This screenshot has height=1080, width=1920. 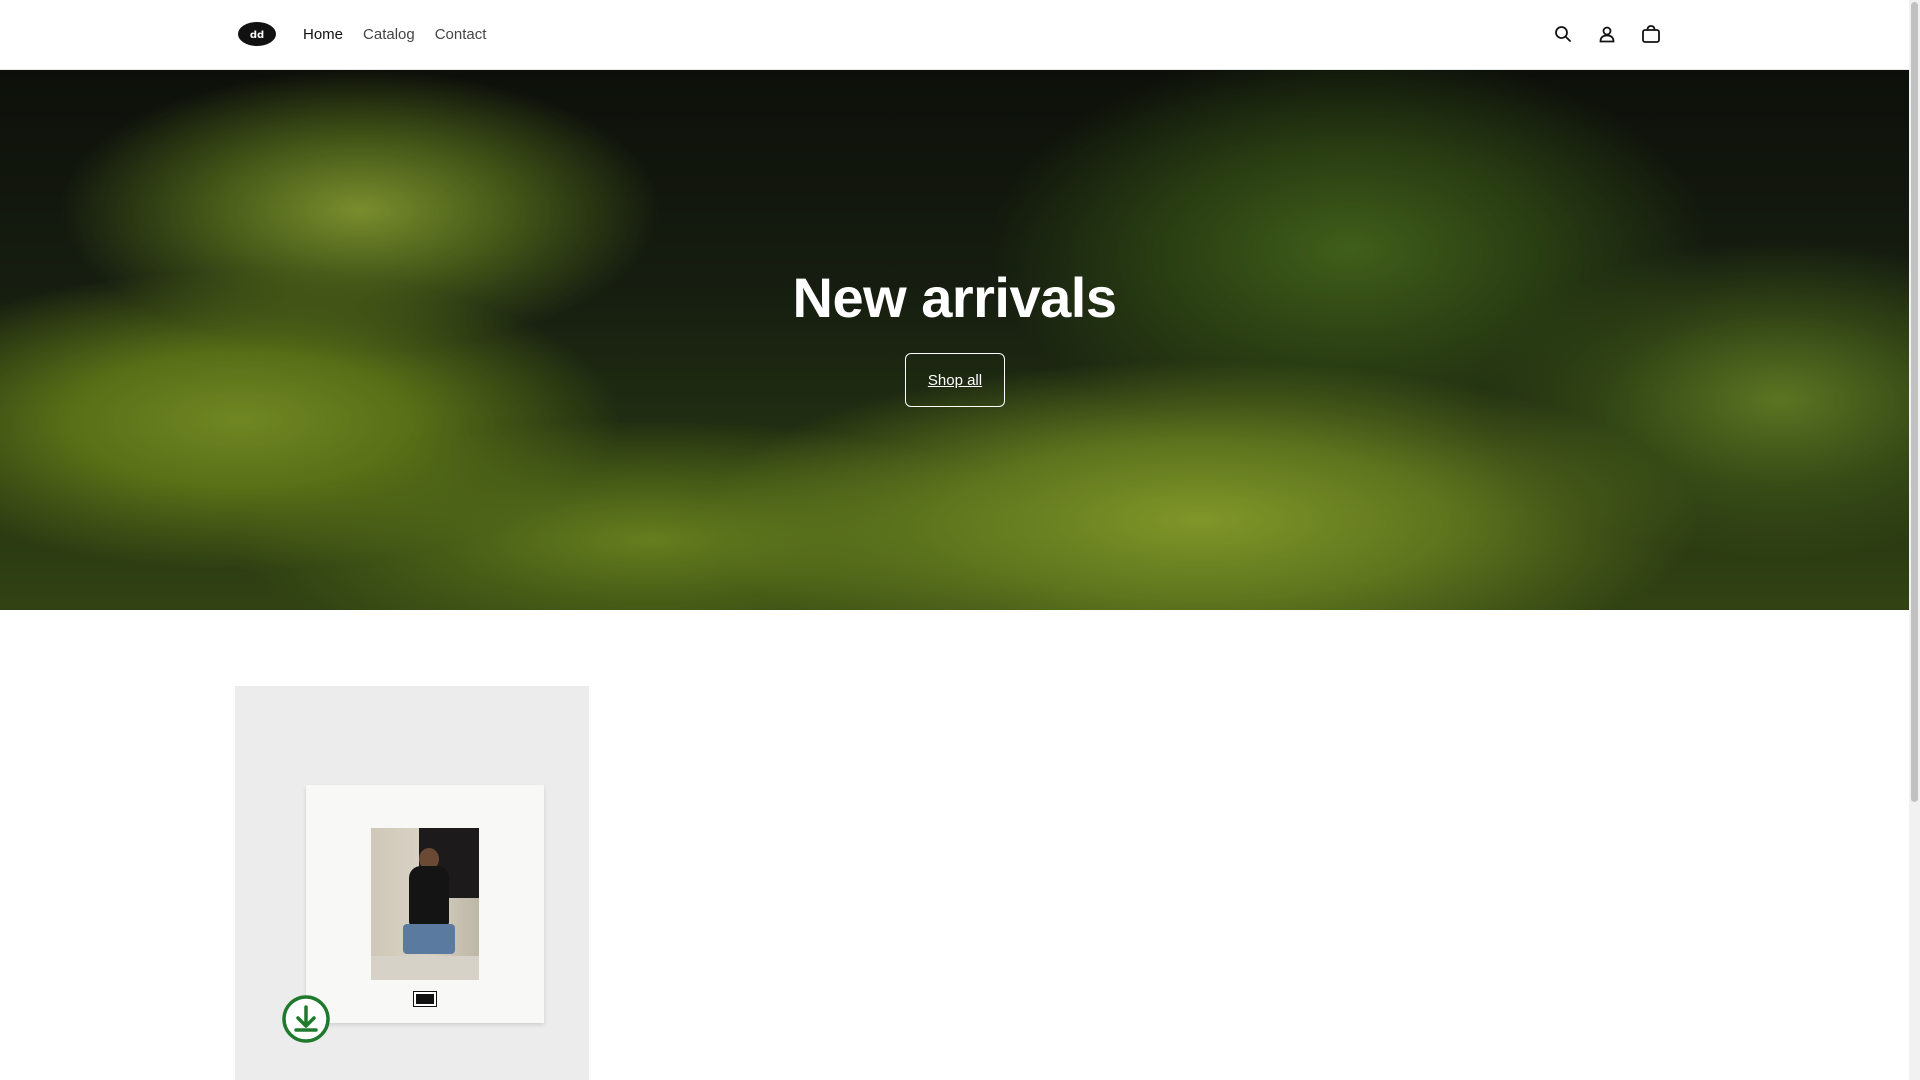 I want to click on album-photo, so click(x=425, y=904).